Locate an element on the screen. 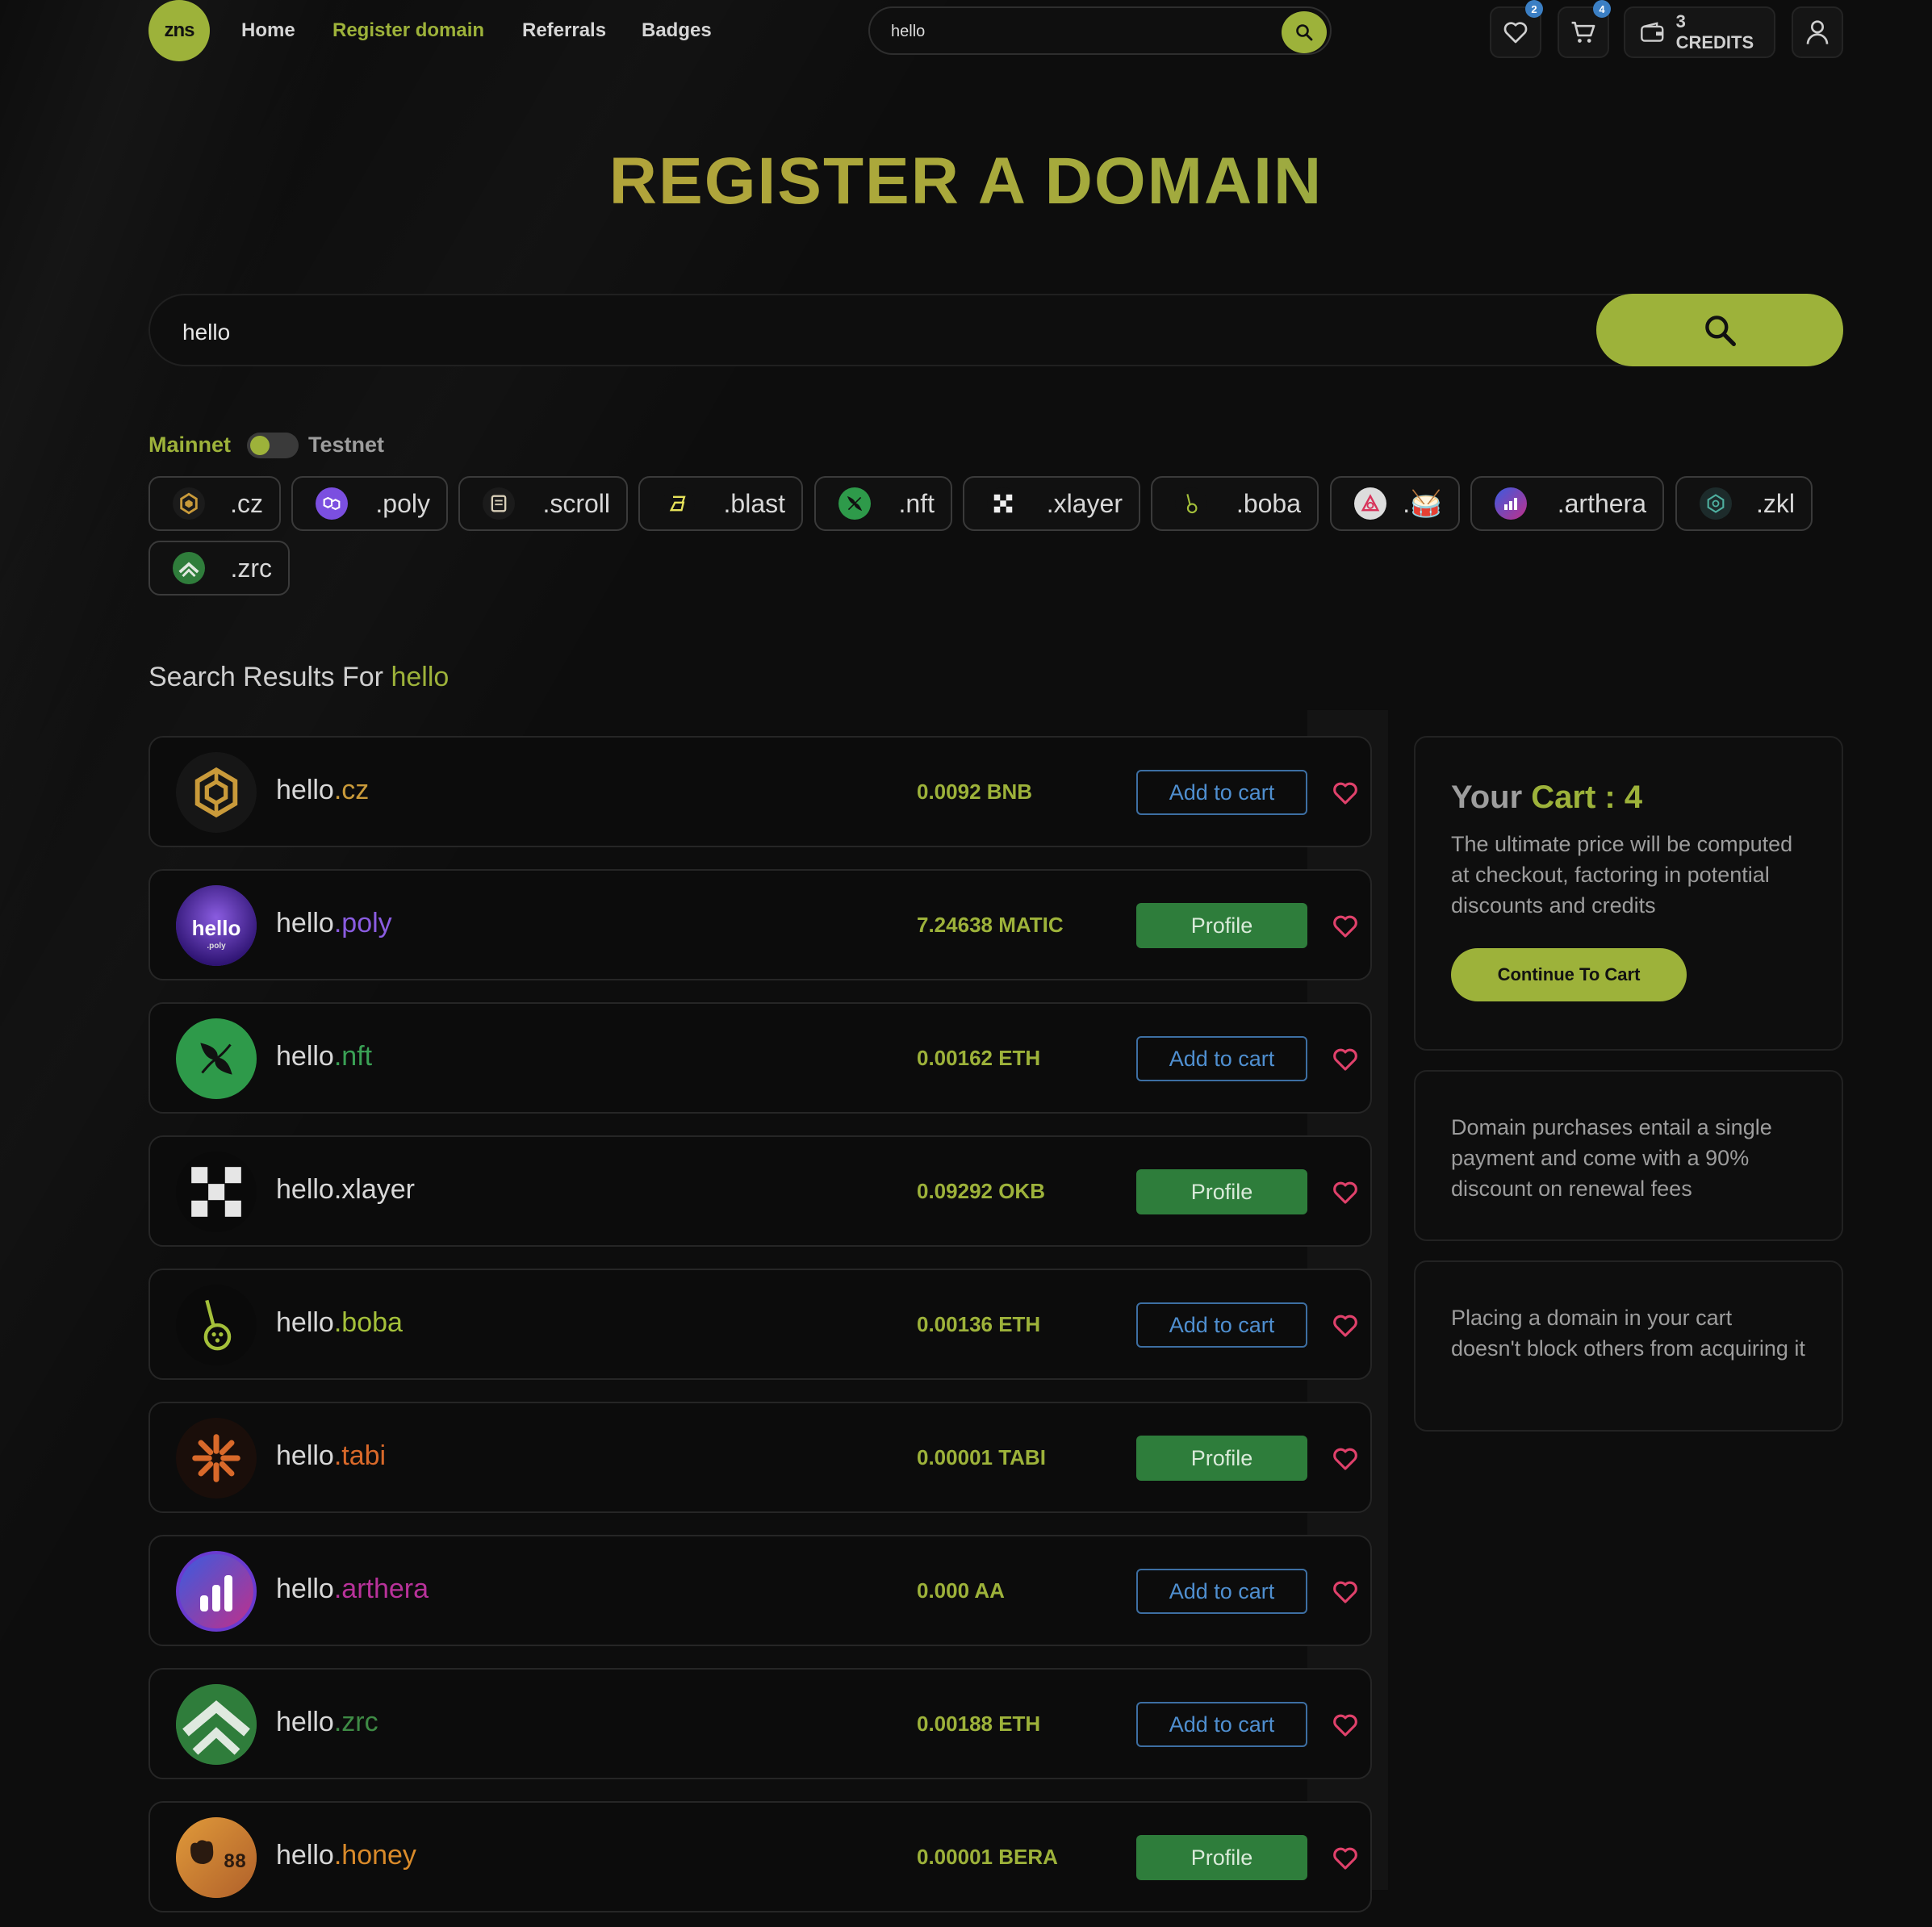 This screenshot has width=1932, height=1927. domain-name: hello.honey is located at coordinates (346, 1855).